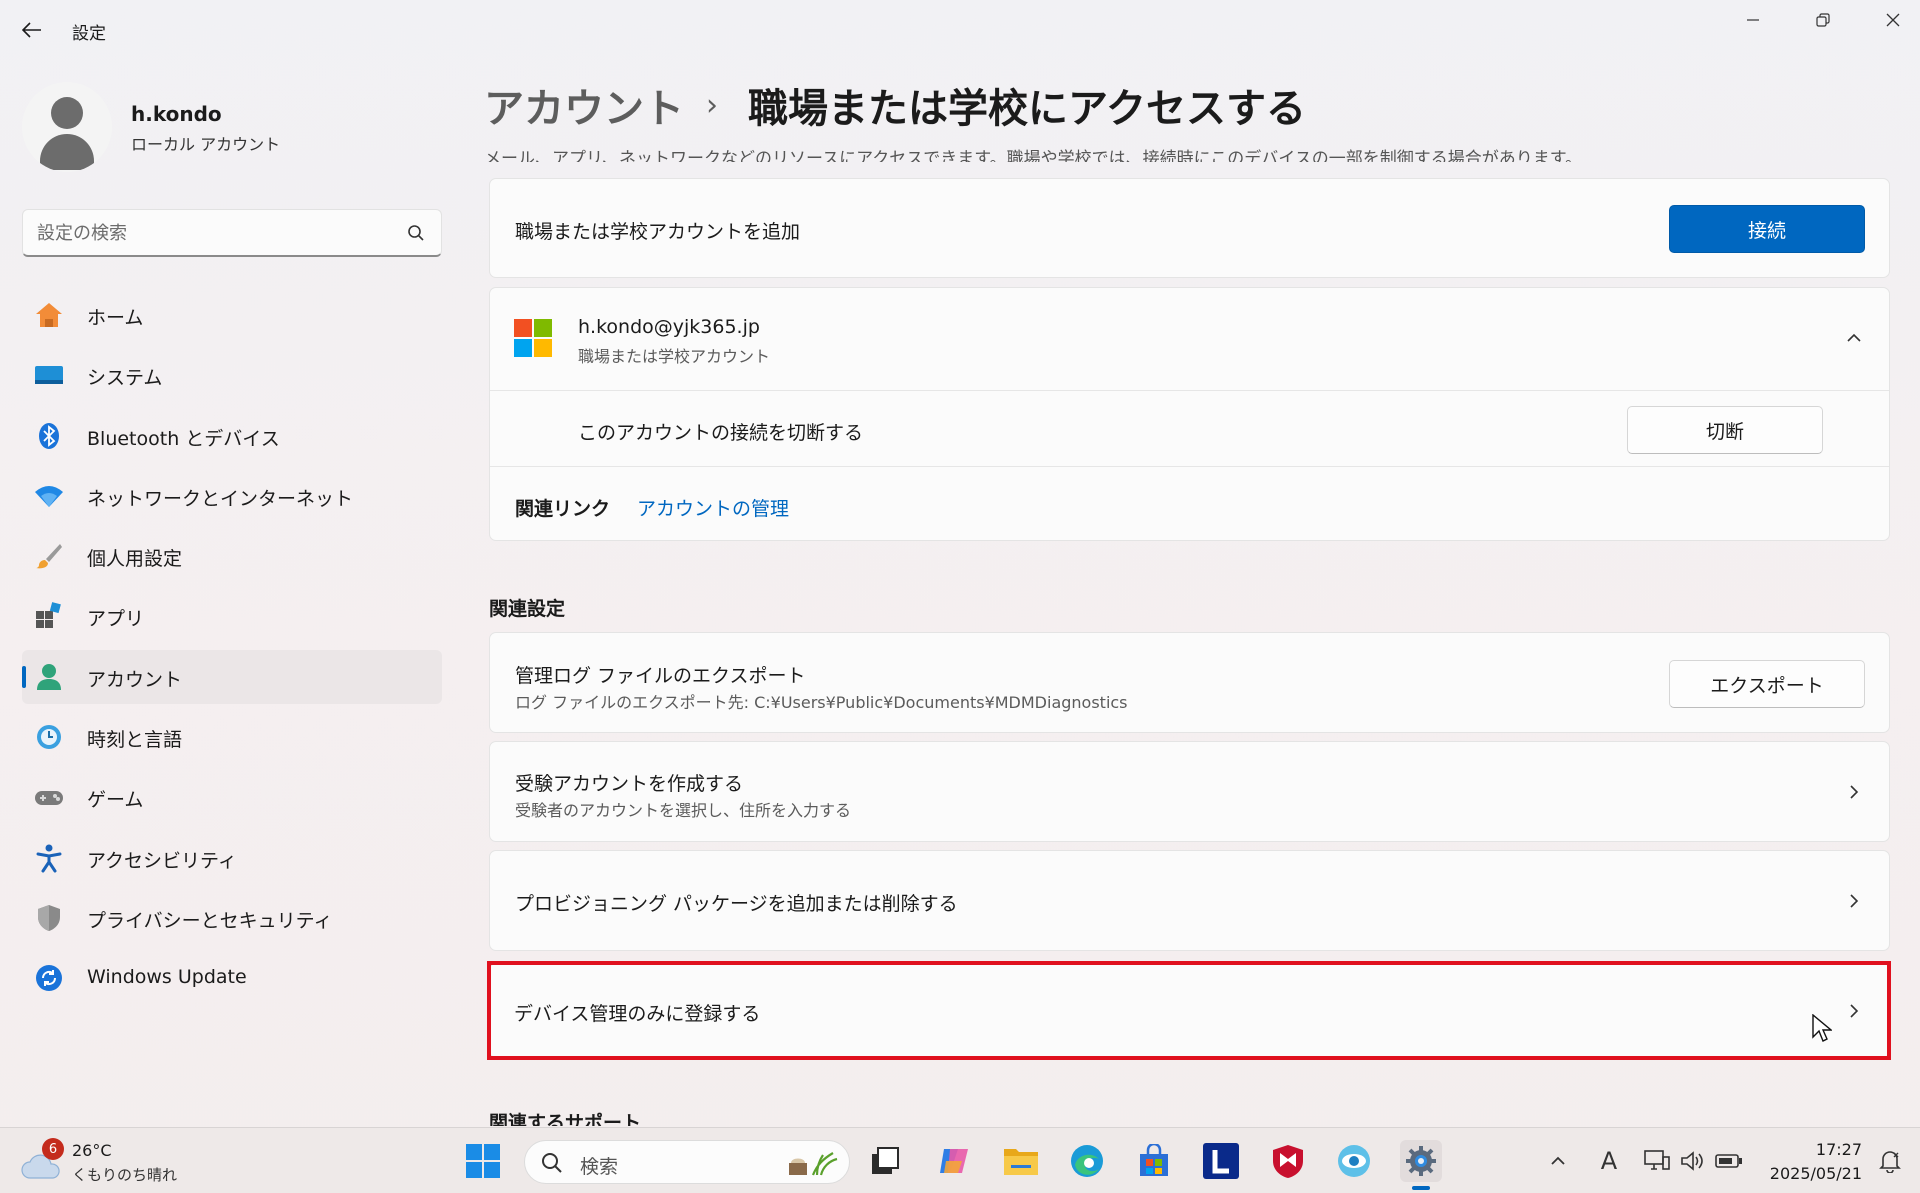 This screenshot has height=1193, width=1920. I want to click on sidebar-item-windows-update: Windows Update, so click(232, 978).